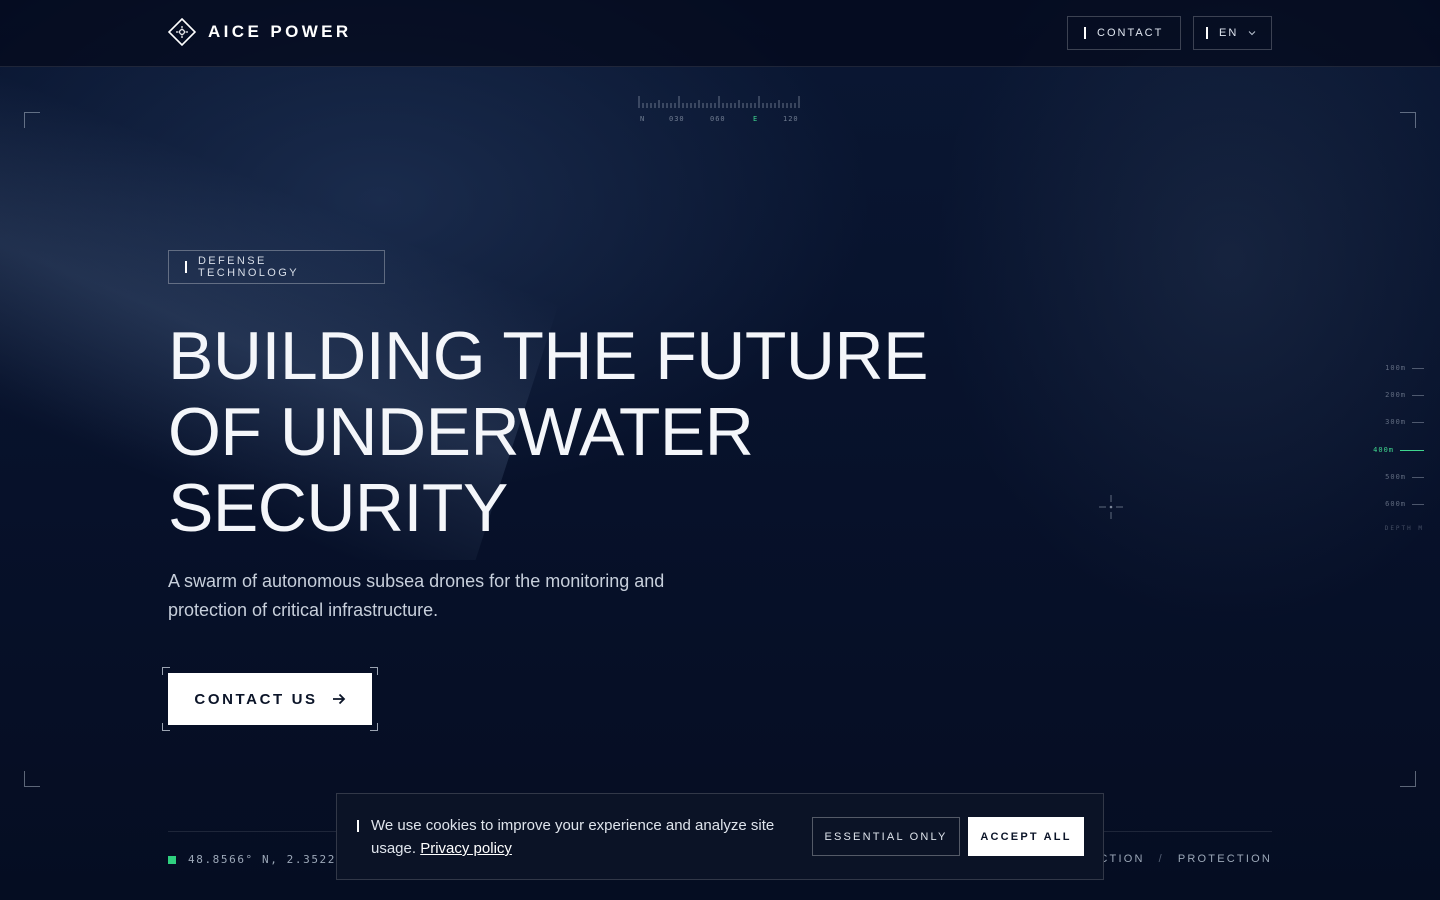 Image resolution: width=1440 pixels, height=900 pixels. Describe the element at coordinates (466, 848) in the screenshot. I see `privacy-policy-link: Privacy policy` at that location.